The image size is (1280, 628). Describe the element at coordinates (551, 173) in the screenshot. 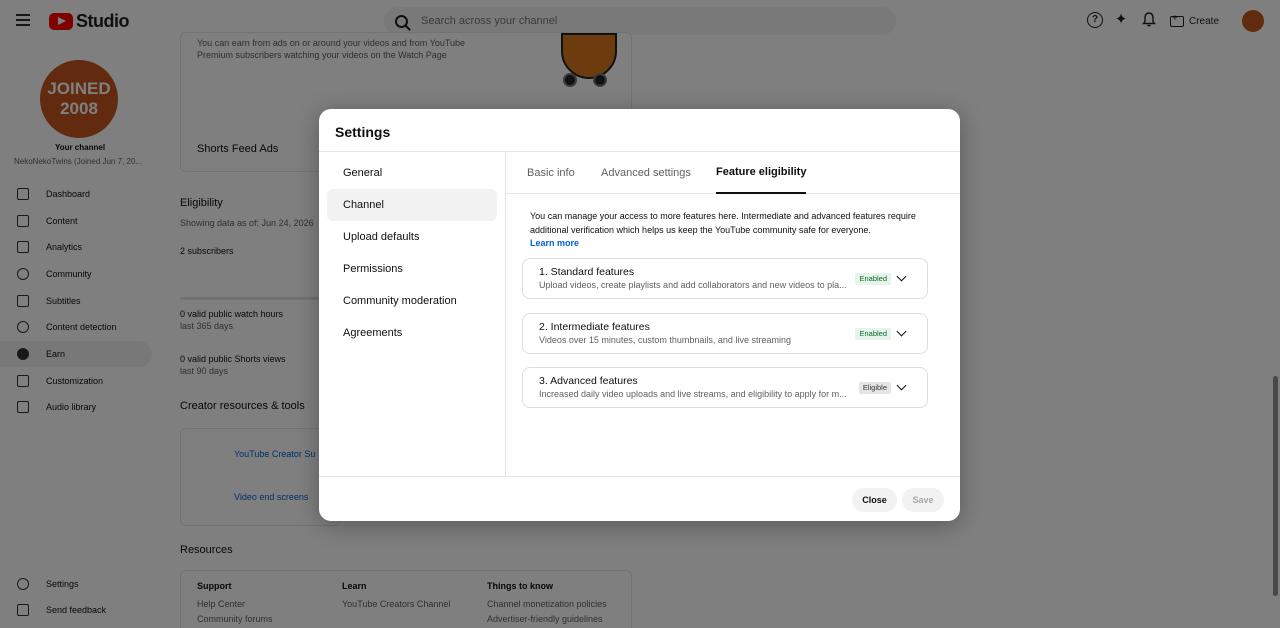

I see `tab-basic-info: Basic info` at that location.